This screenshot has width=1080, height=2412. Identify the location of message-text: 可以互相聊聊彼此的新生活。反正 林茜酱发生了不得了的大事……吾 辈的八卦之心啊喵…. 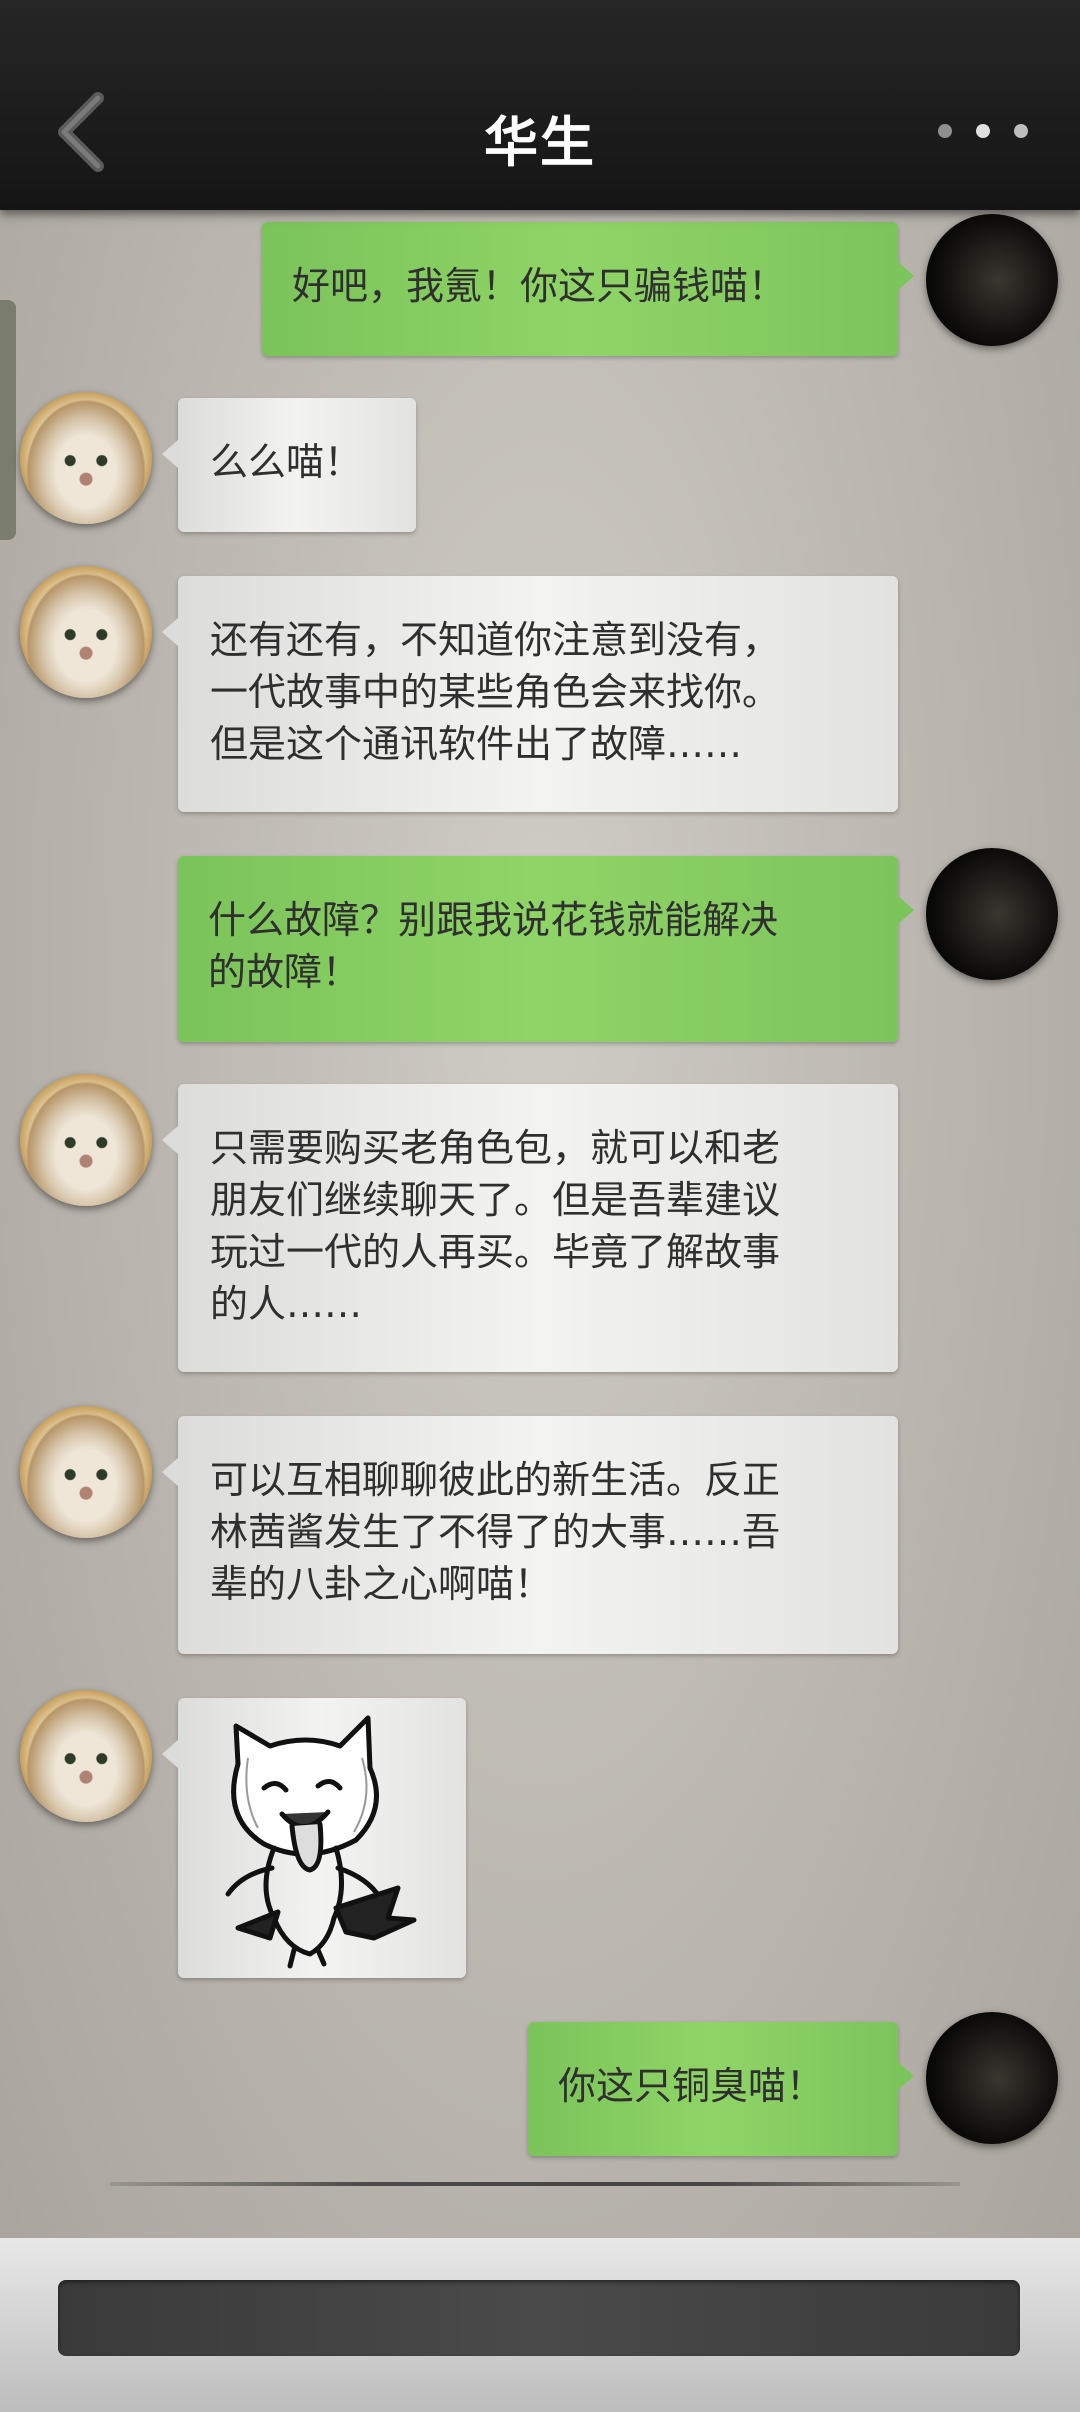
(495, 1532).